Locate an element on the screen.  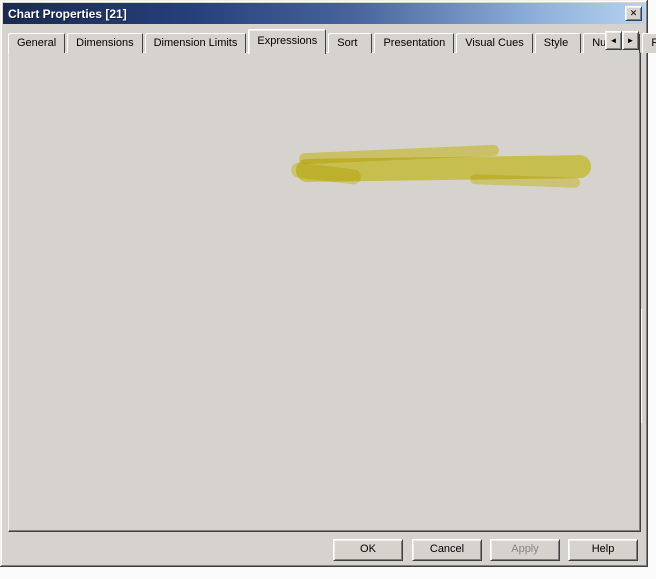
tab-scroll-right-button: ► is located at coordinates (630, 40).